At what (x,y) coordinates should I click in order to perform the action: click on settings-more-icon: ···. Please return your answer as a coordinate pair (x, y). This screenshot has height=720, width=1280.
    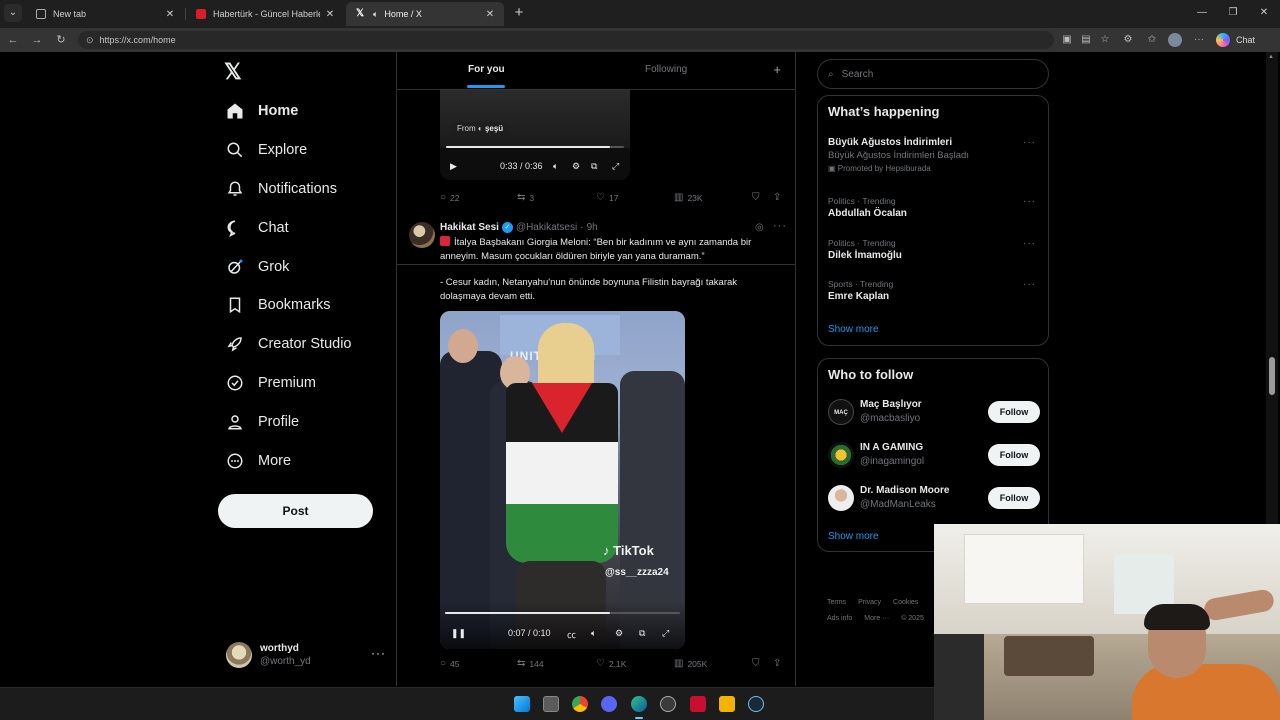
    Looking at the image, I should click on (1199, 40).